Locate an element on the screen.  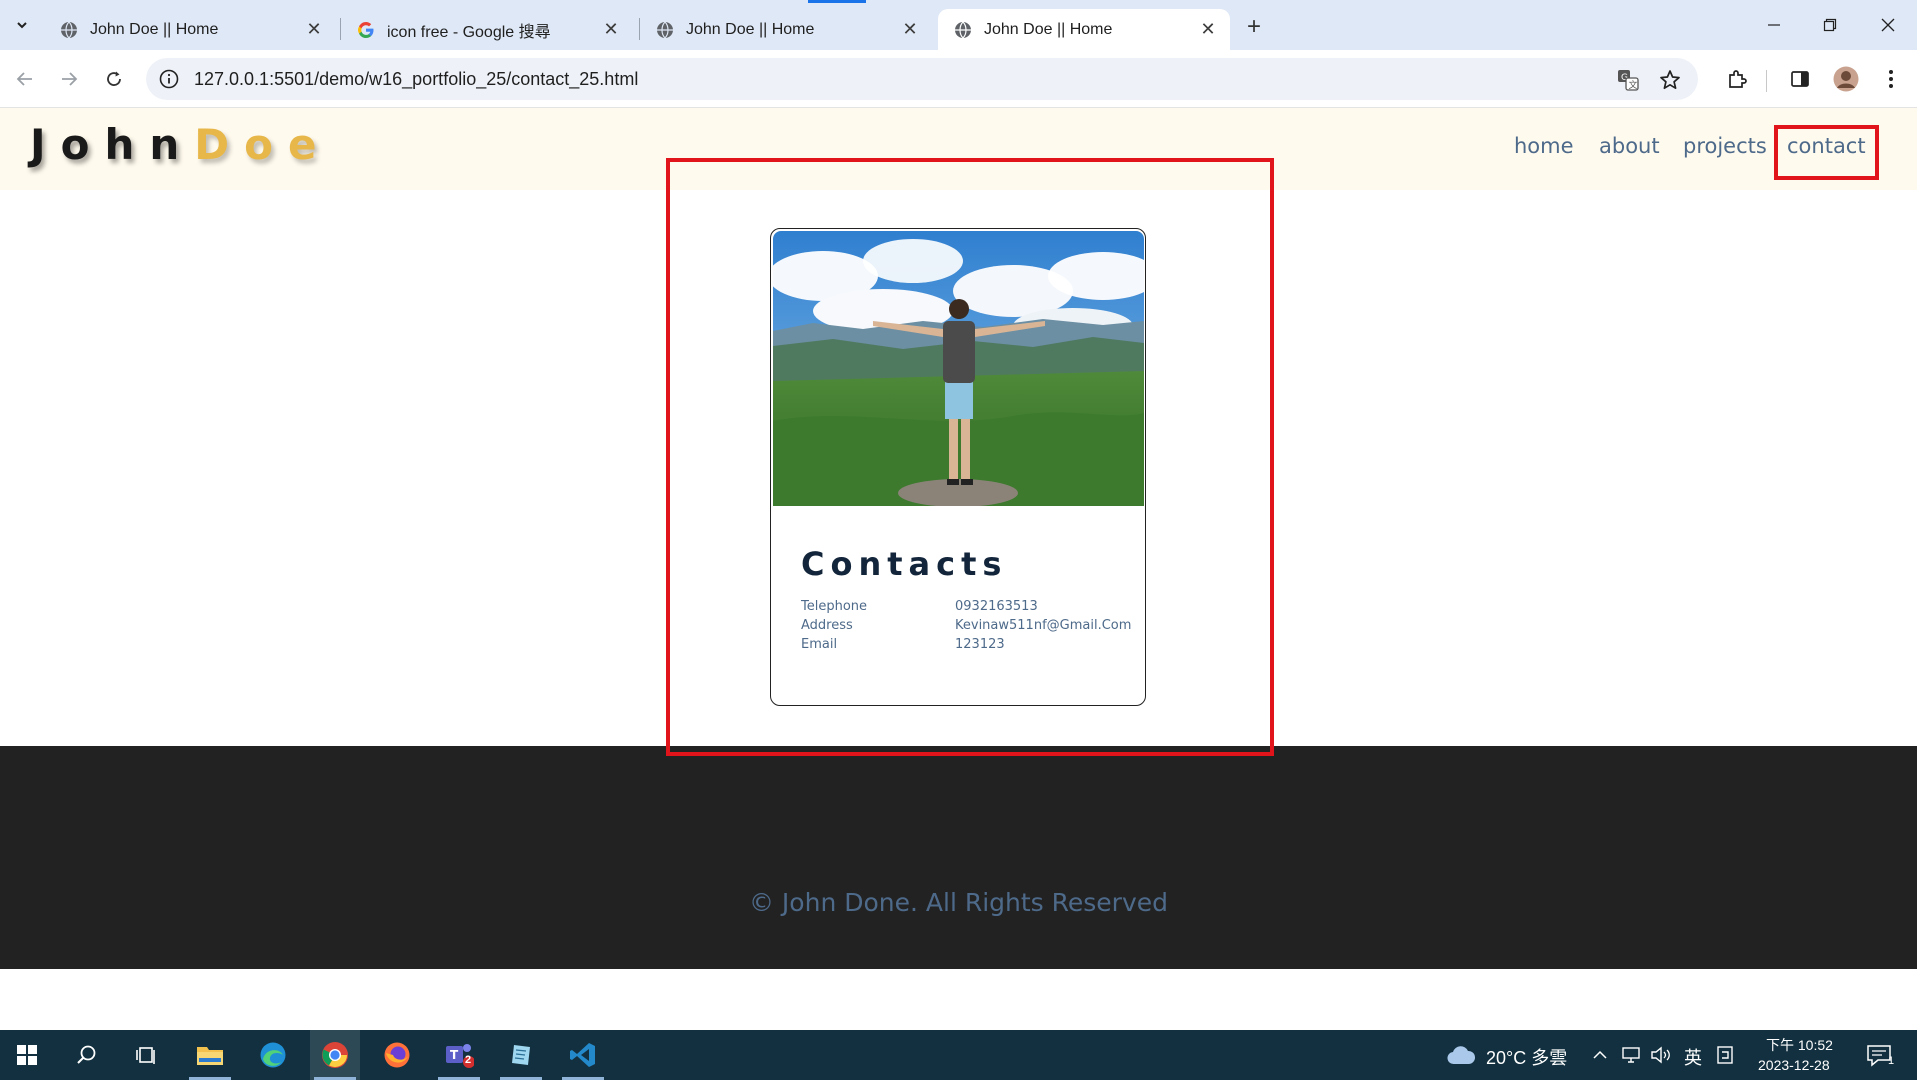
ime-indicator: 英 is located at coordinates (1693, 1057).